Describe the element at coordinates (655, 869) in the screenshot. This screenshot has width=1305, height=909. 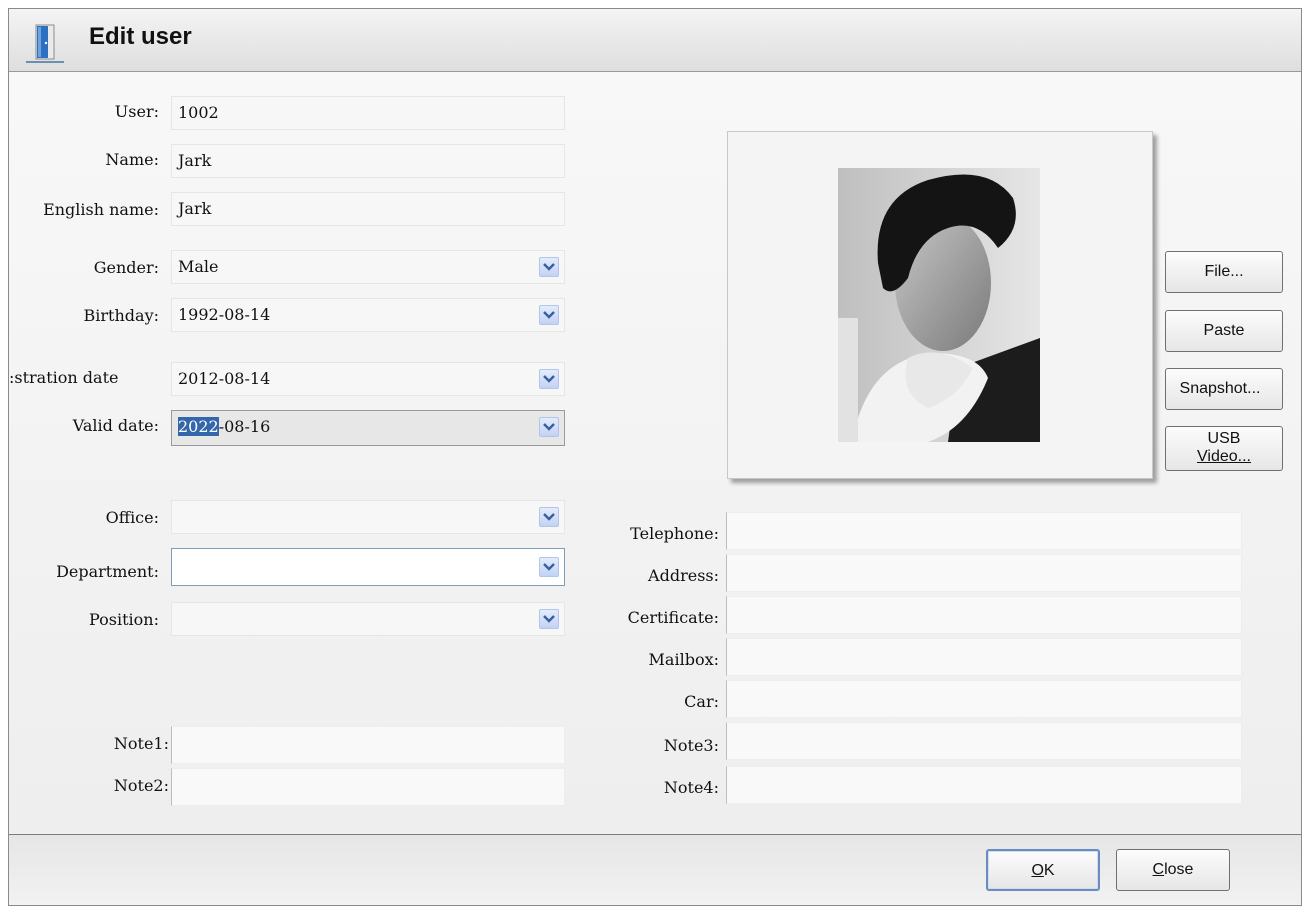
I see `dialog-footer: OK Close` at that location.